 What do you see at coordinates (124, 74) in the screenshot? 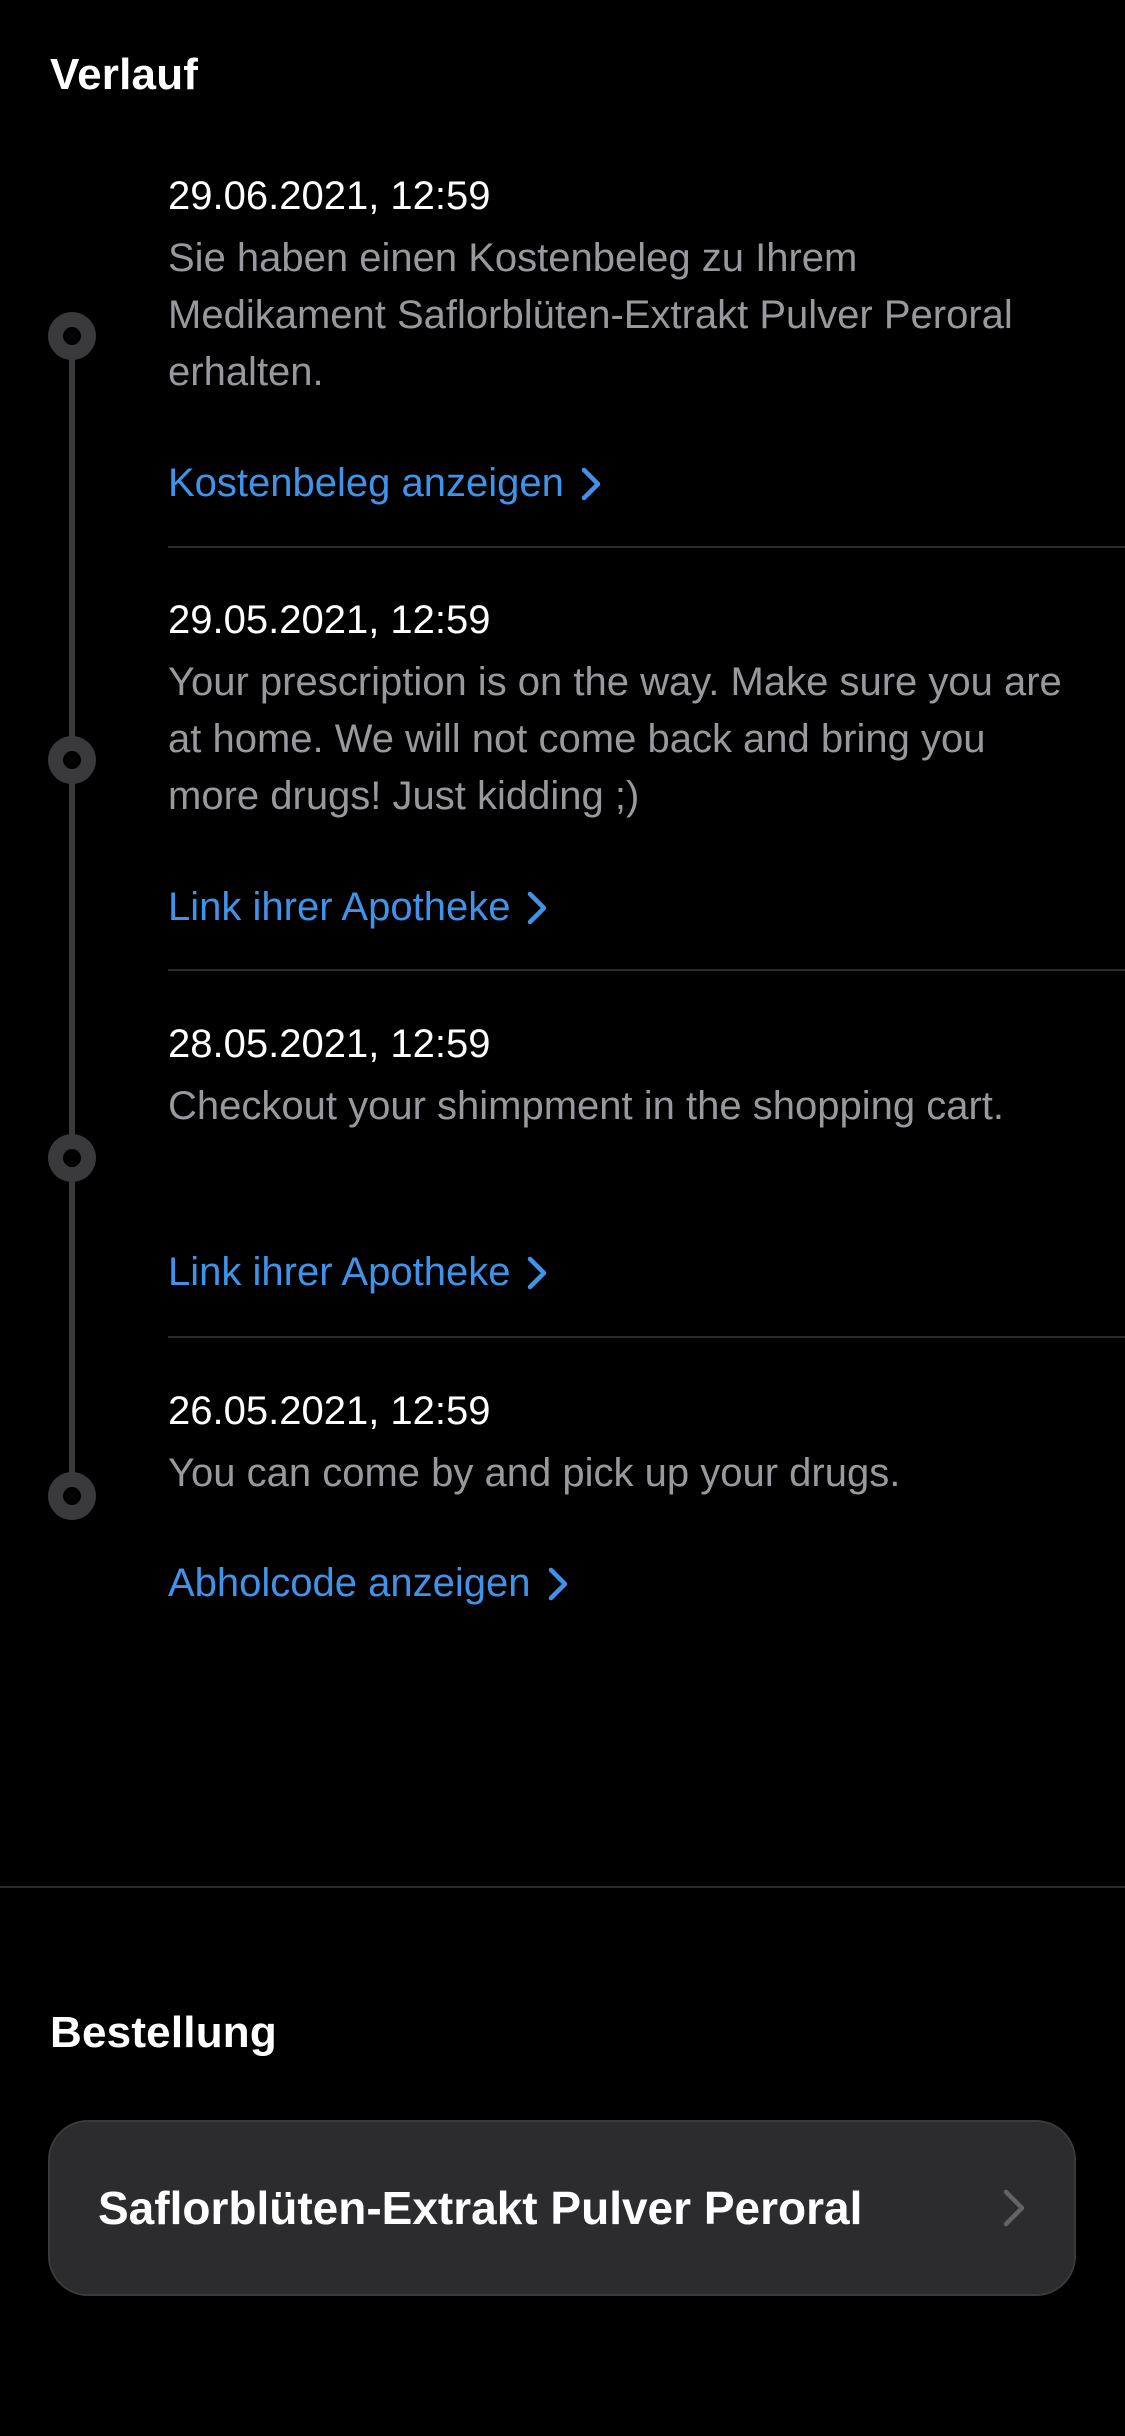
I see `history-section-title: Verlauf` at bounding box center [124, 74].